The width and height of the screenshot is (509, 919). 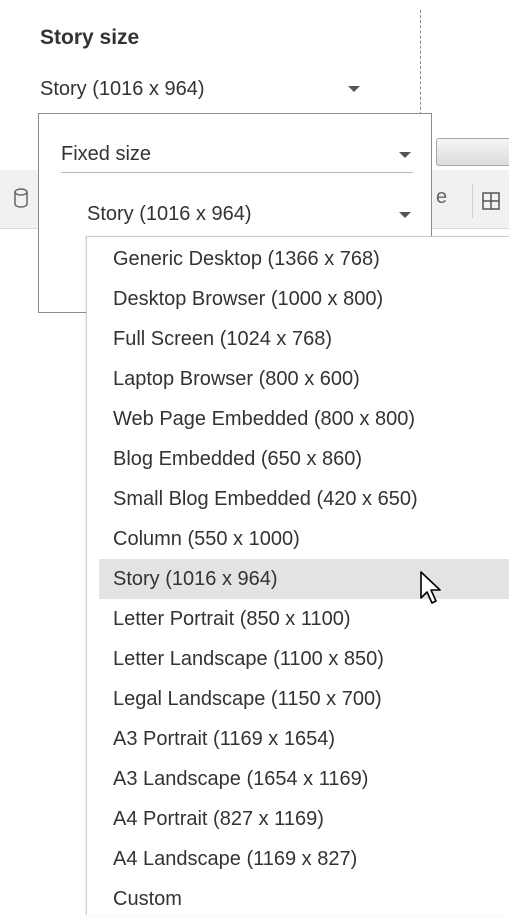 What do you see at coordinates (169, 213) in the screenshot?
I see `size-preset-value: Story (1016 x 964)` at bounding box center [169, 213].